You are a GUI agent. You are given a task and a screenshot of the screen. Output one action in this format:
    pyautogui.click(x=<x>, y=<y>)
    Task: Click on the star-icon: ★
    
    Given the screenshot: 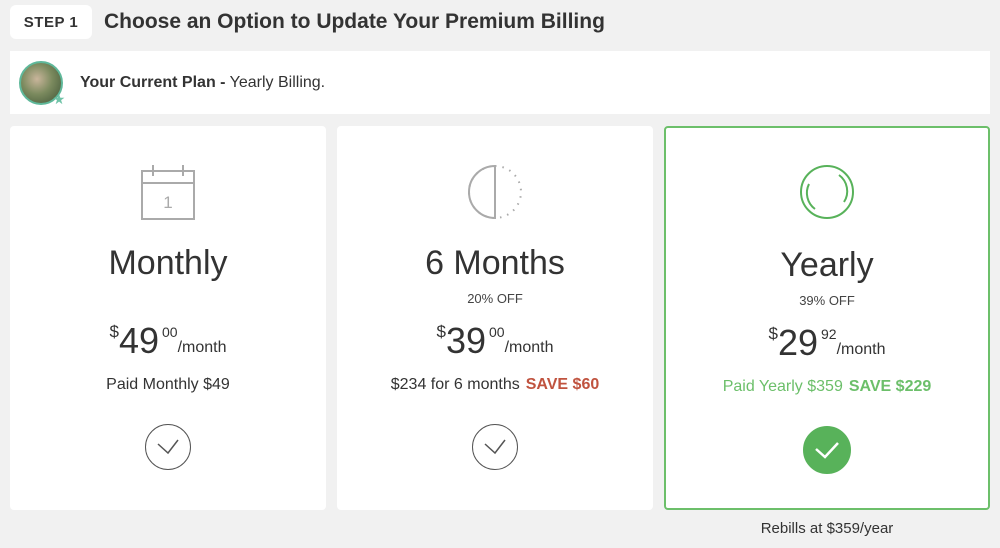 What is the action you would take?
    pyautogui.click(x=59, y=98)
    